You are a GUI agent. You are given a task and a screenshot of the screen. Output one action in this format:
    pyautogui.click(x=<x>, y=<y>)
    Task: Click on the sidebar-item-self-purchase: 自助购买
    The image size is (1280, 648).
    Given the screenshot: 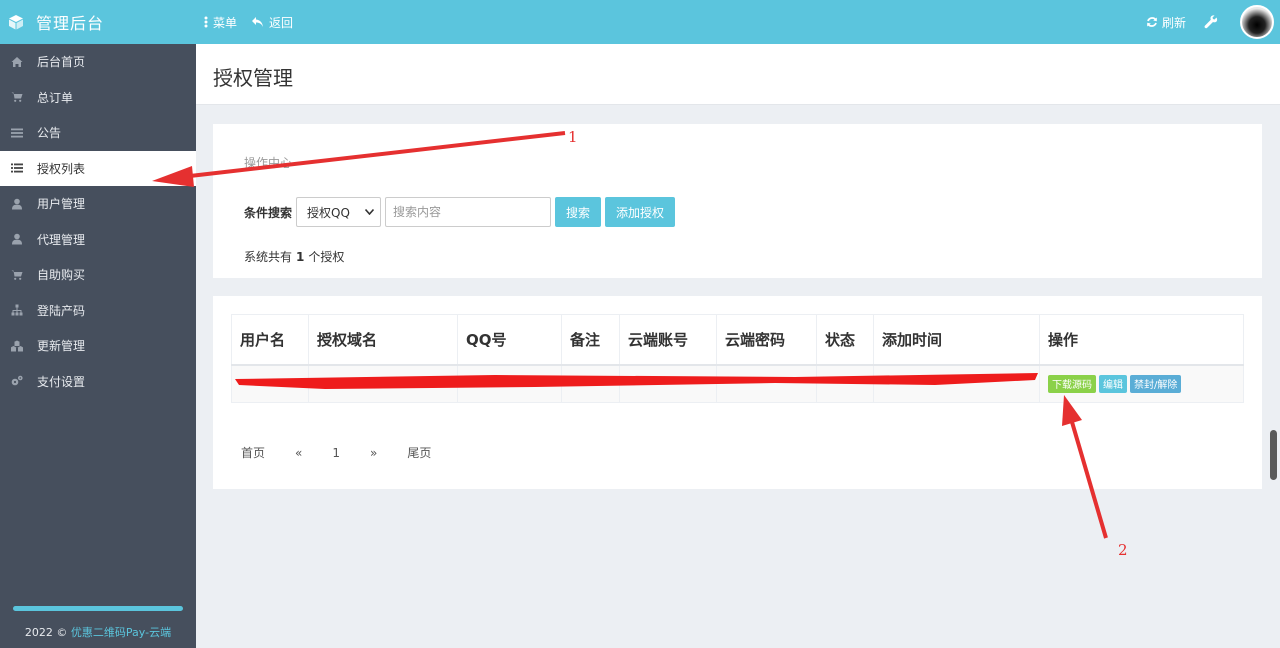 What is the action you would take?
    pyautogui.click(x=98, y=275)
    